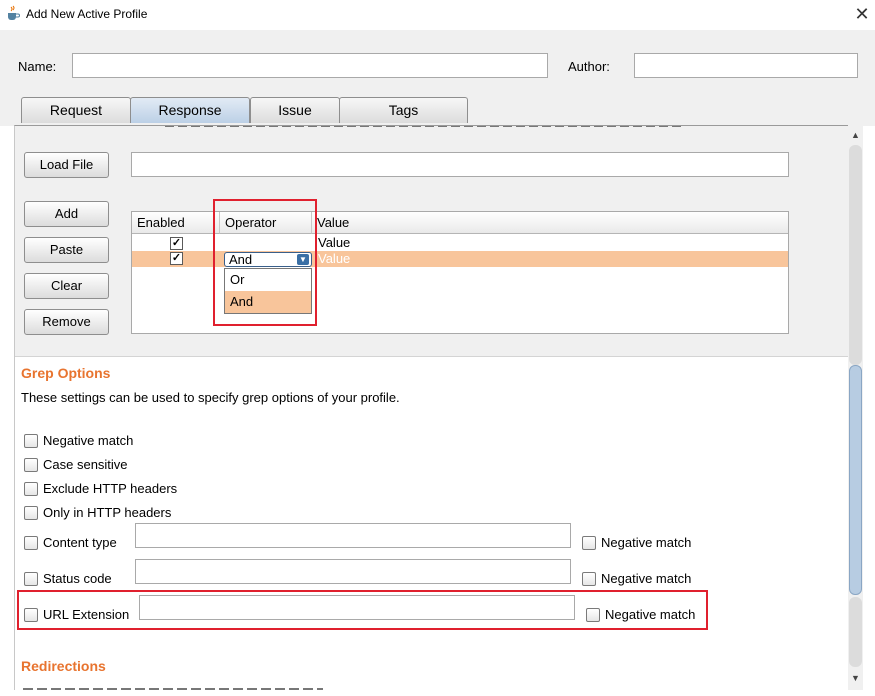 The width and height of the screenshot is (875, 696). I want to click on column-header-value: Value, so click(550, 223).